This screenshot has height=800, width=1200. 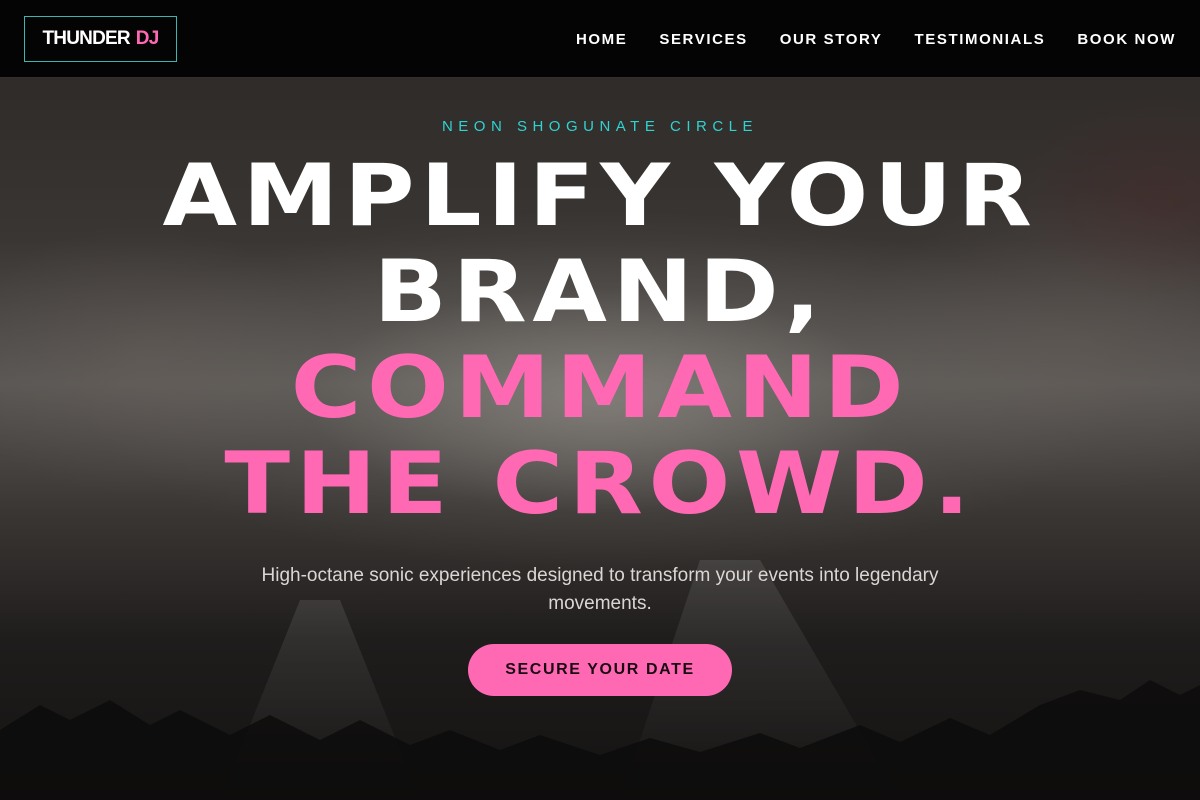 What do you see at coordinates (600, 388) in the screenshot?
I see `headline-line-3: COMMAND` at bounding box center [600, 388].